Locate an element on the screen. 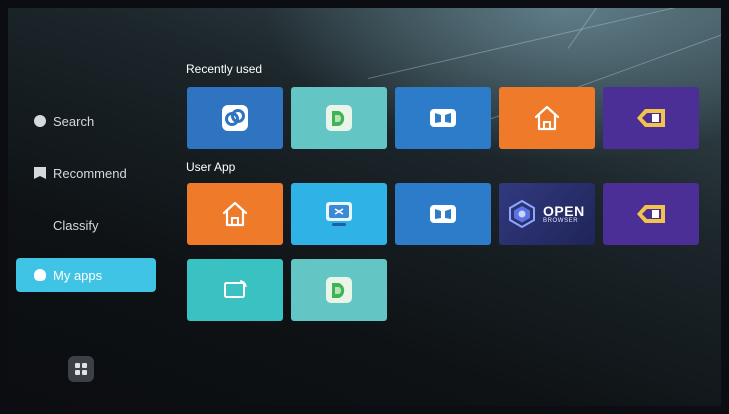 The image size is (729, 414). sidebar-item-search: Search is located at coordinates (86, 121).